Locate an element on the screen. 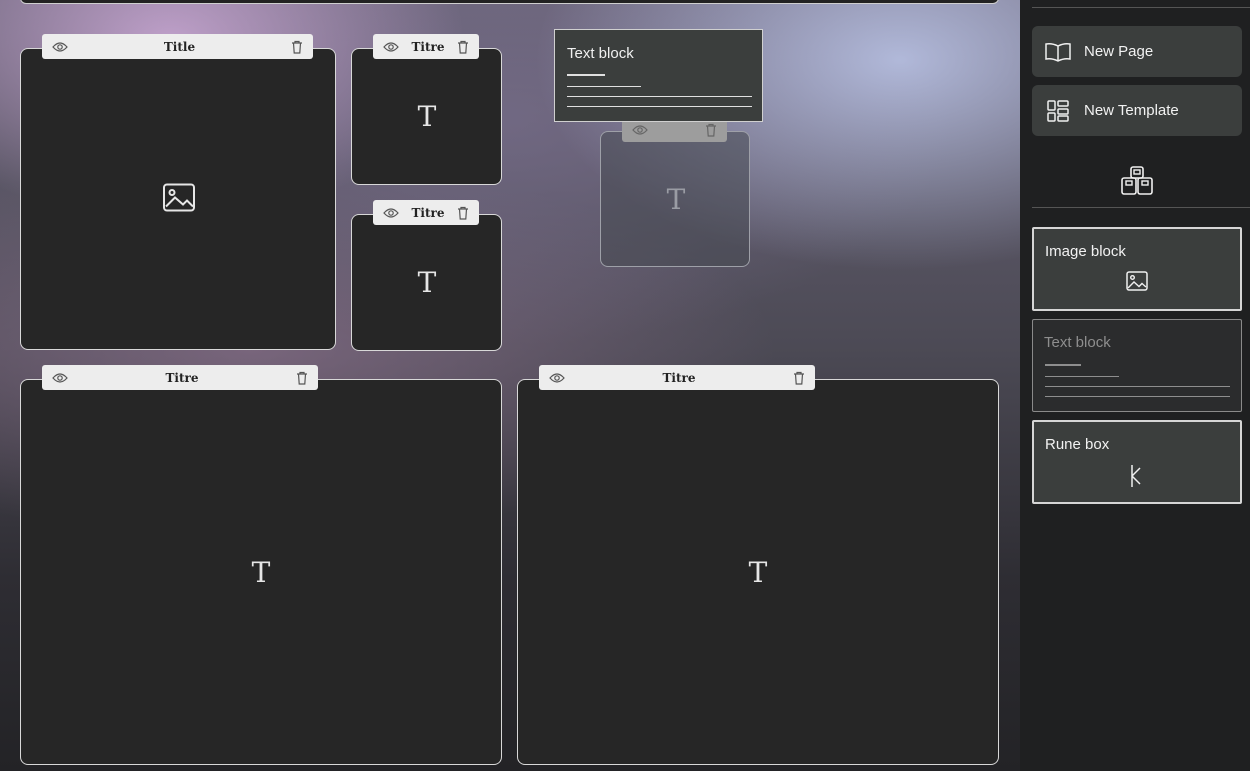 This screenshot has width=1250, height=771. card-label: Image block is located at coordinates (1085, 251).